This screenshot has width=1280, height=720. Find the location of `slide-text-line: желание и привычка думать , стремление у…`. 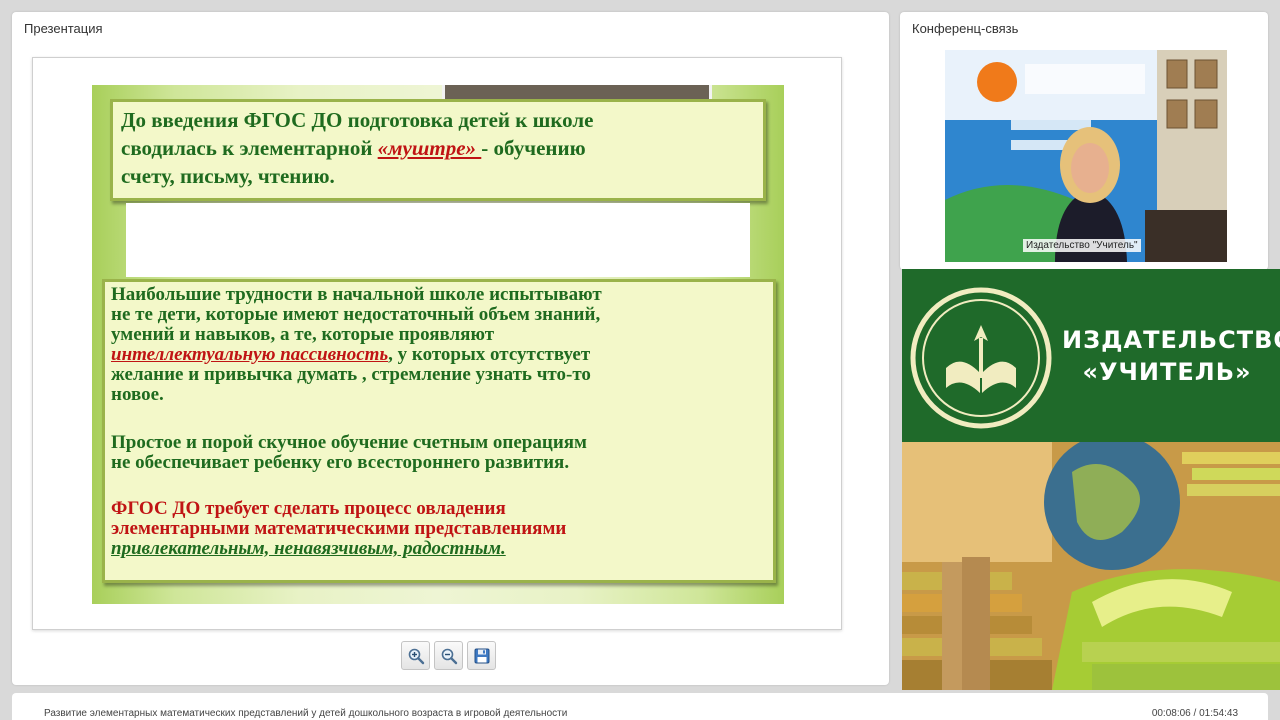

slide-text-line: желание и привычка думать , стремление у… is located at coordinates (351, 374).